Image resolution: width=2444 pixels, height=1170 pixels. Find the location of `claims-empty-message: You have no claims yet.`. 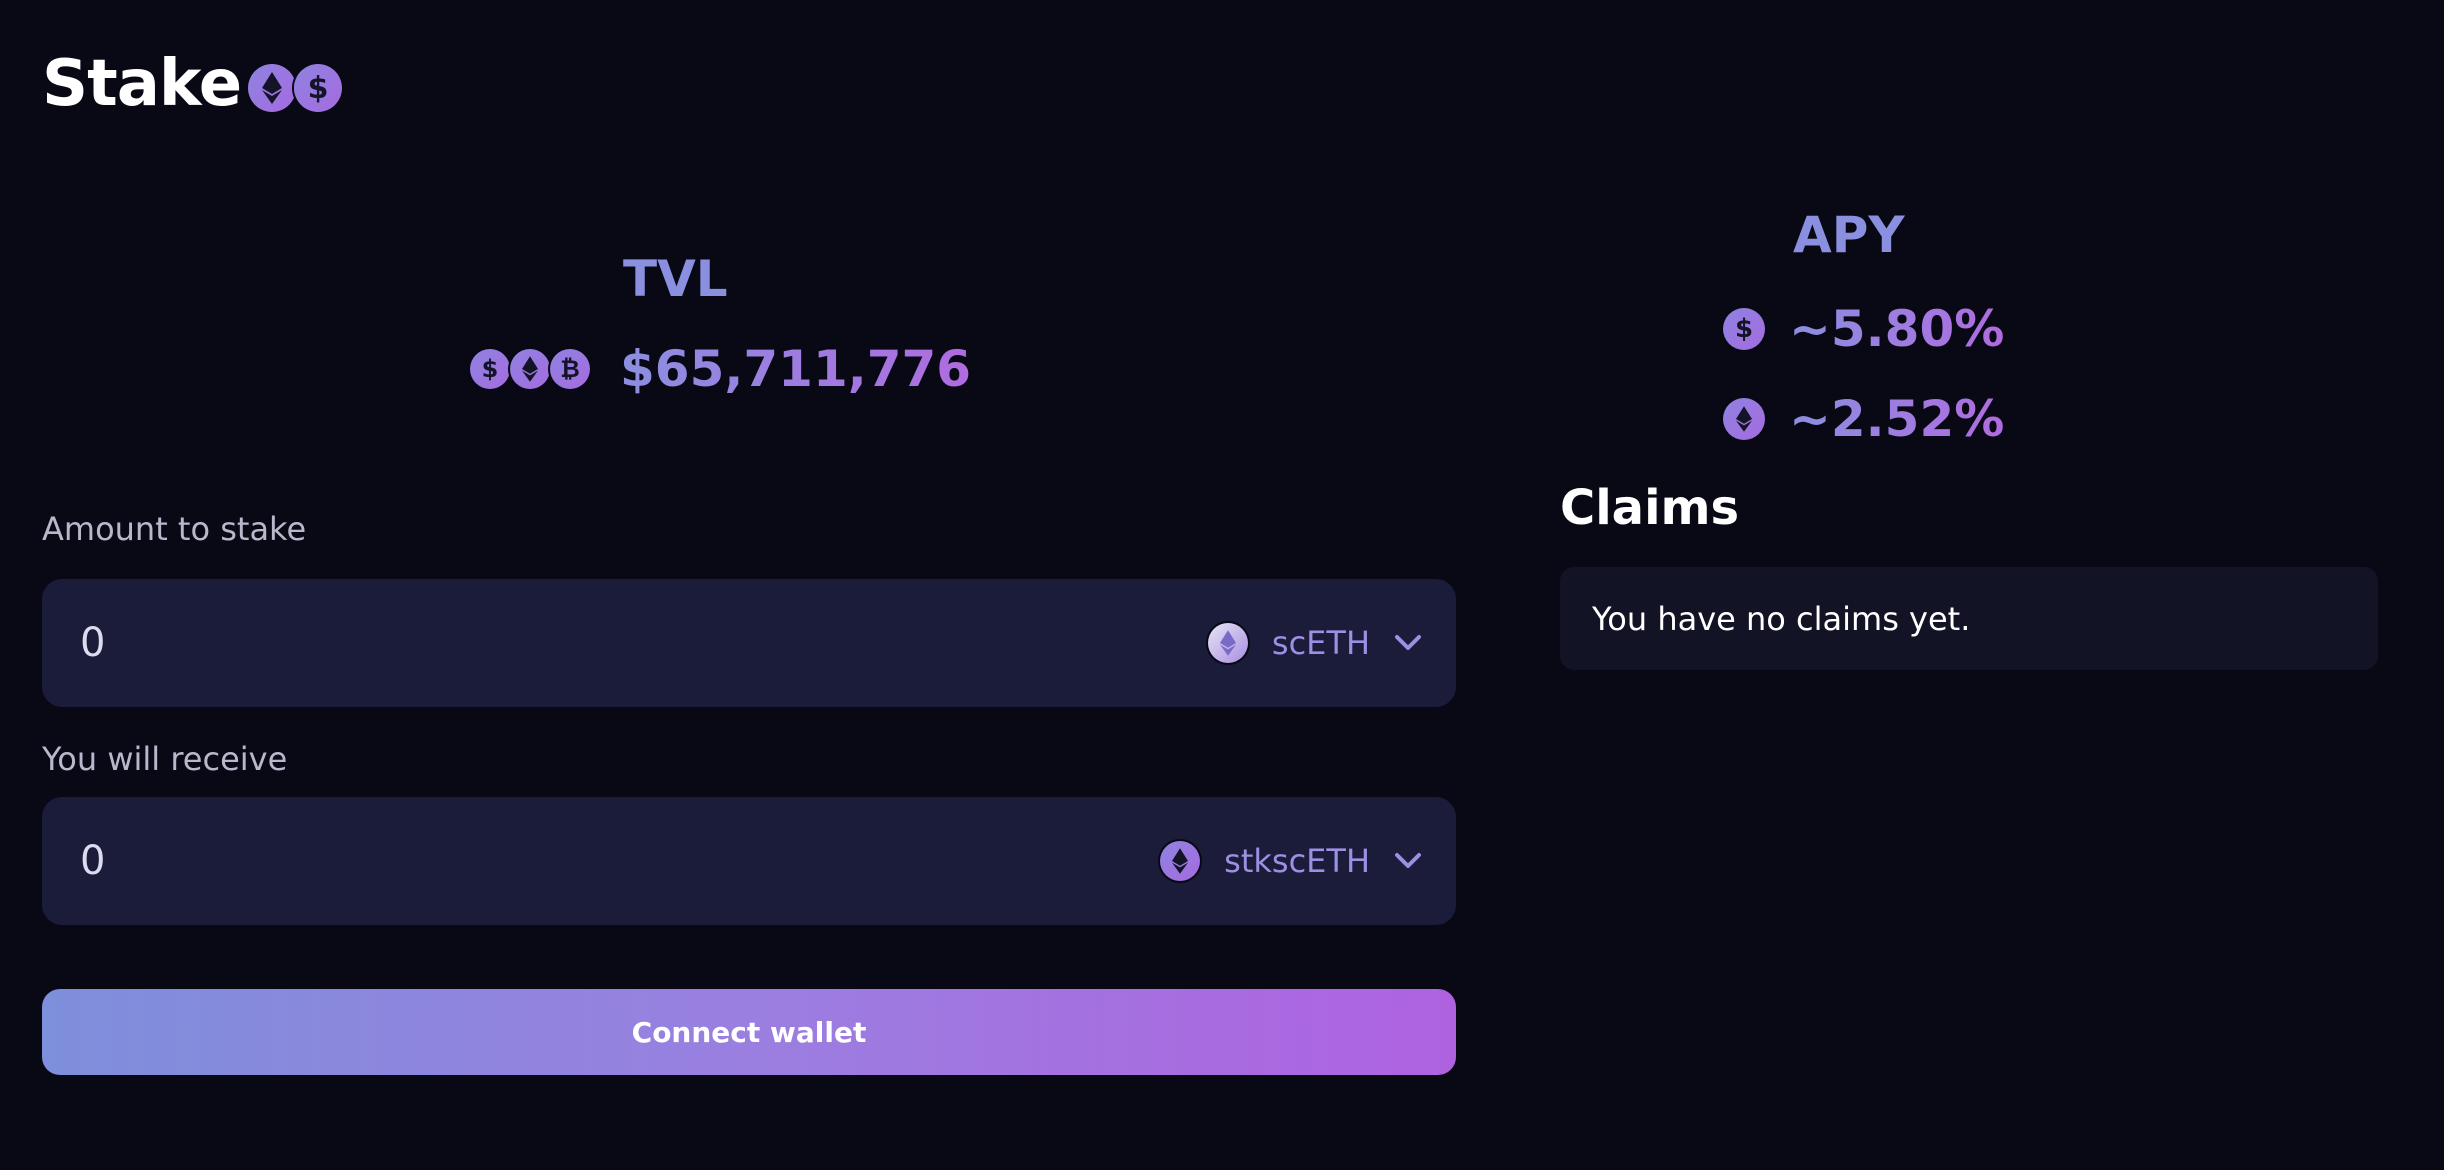

claims-empty-message: You have no claims yet. is located at coordinates (1781, 618).